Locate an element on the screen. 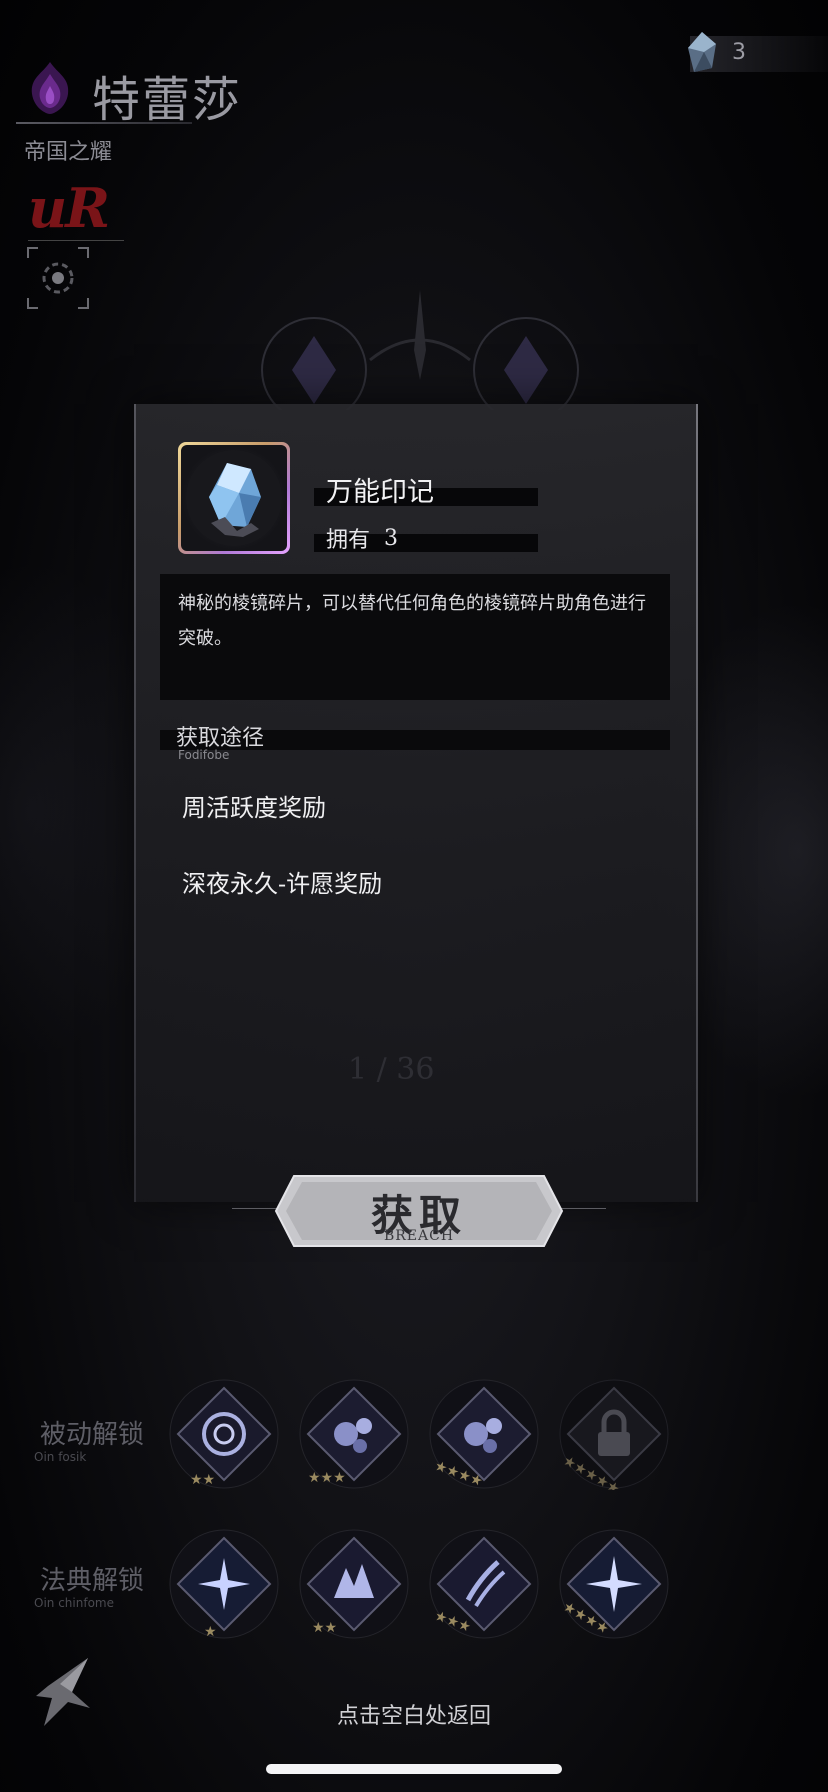  crystal-shard-icon is located at coordinates (702, 52).